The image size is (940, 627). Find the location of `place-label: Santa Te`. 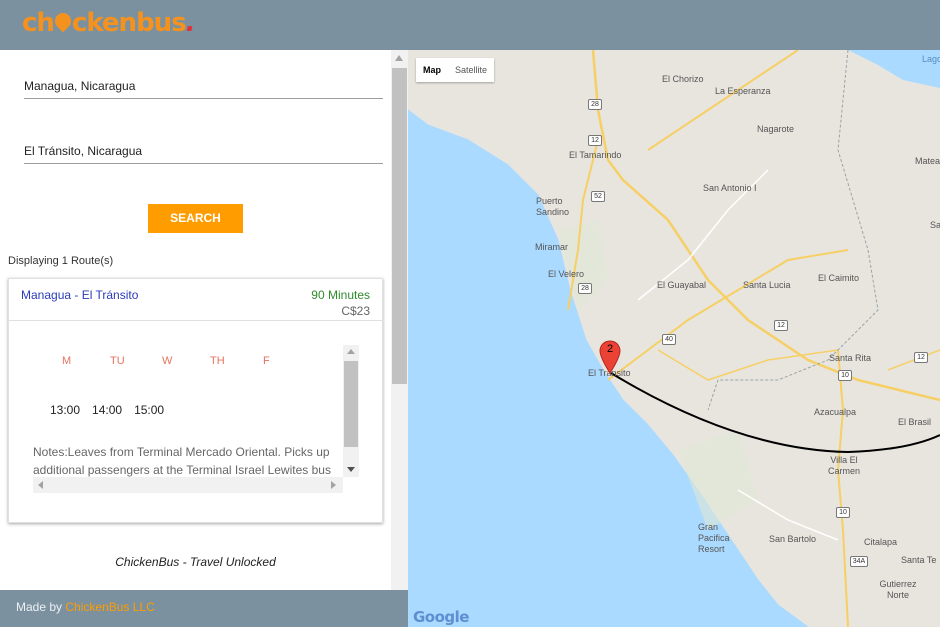

place-label: Santa Te is located at coordinates (919, 560).